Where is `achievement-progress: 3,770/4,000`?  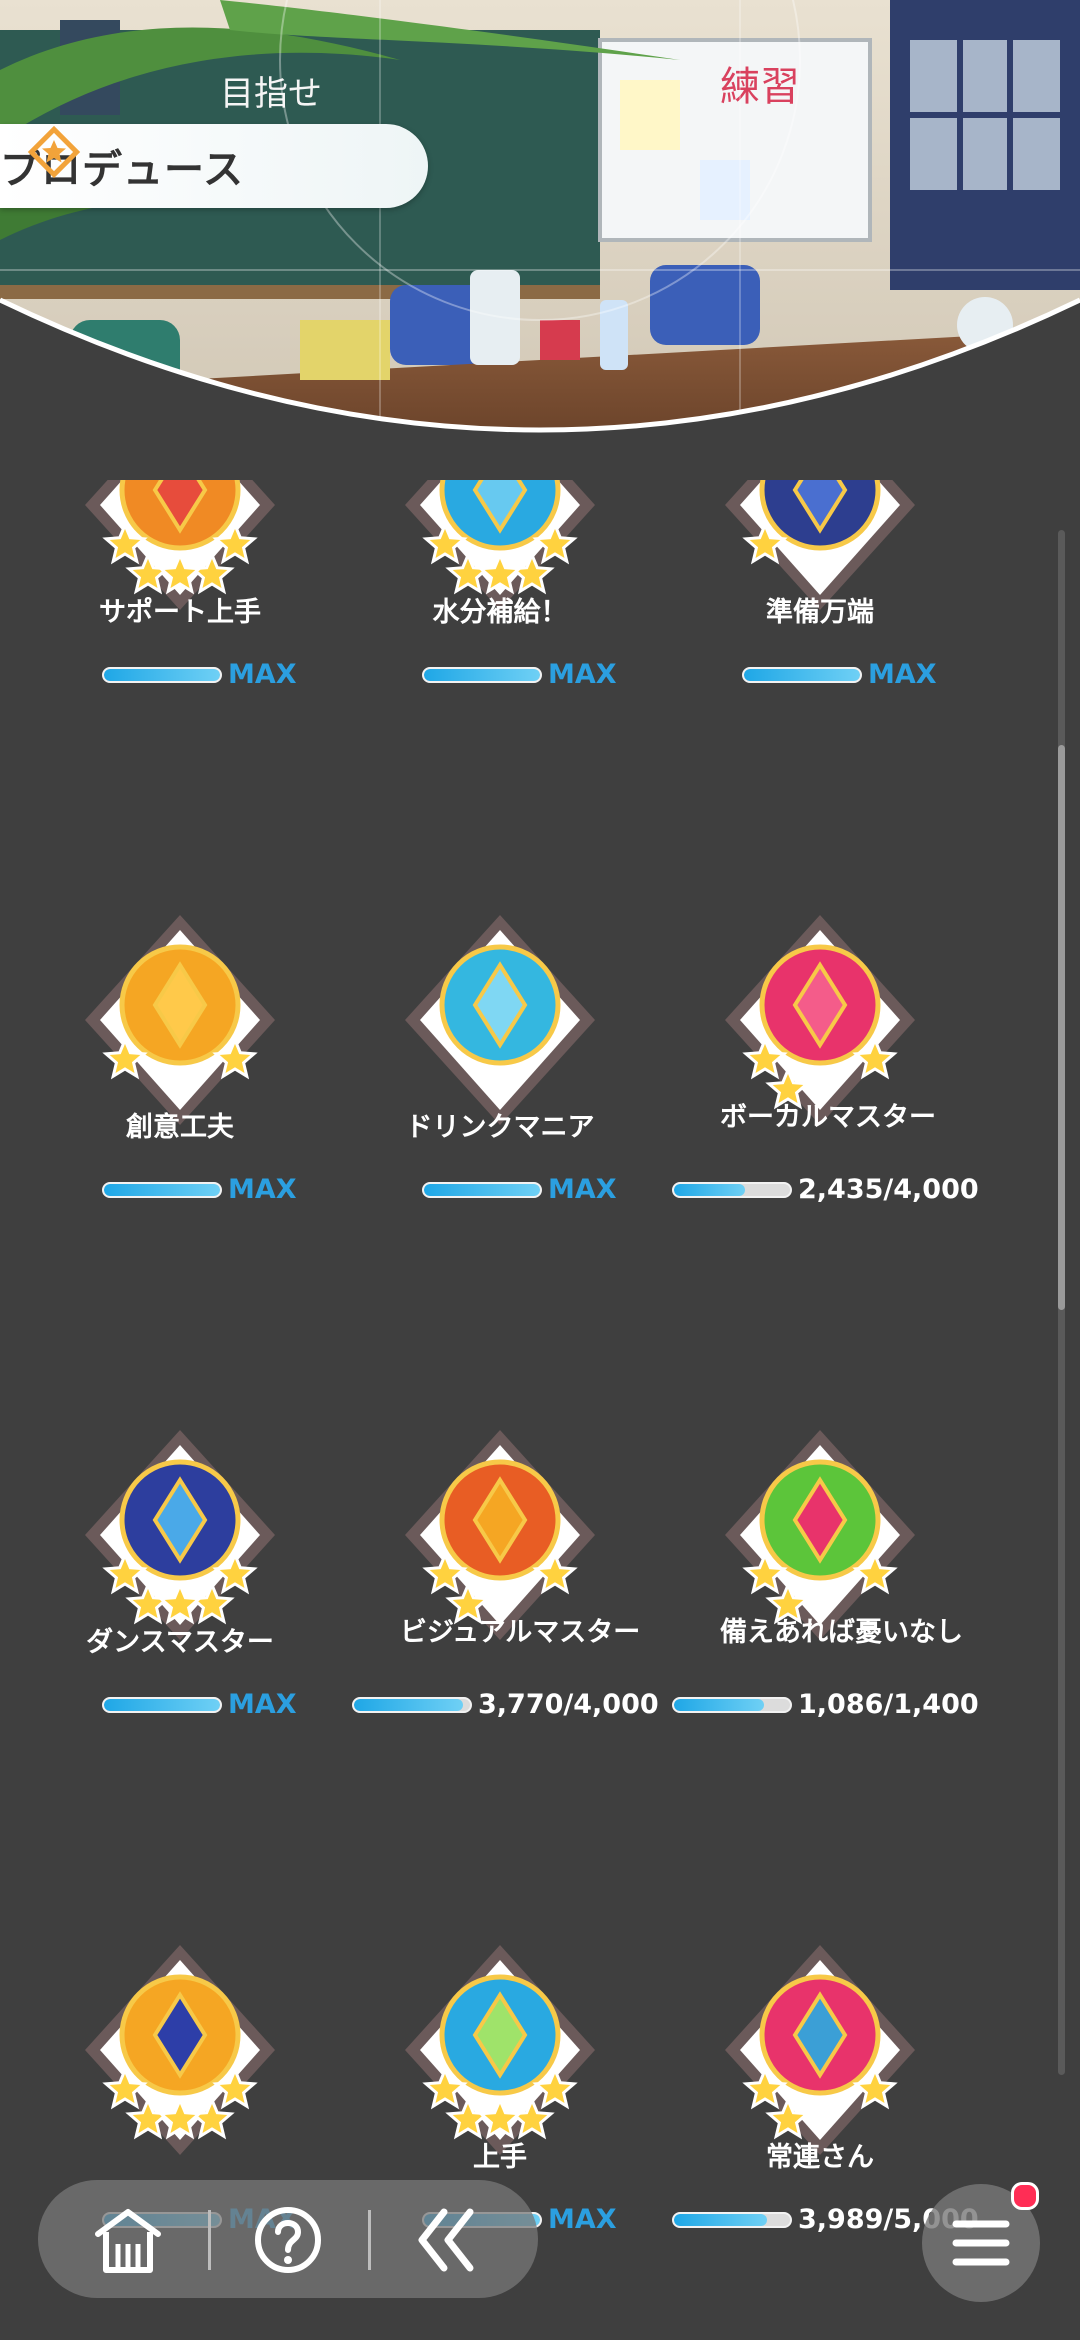 achievement-progress: 3,770/4,000 is located at coordinates (500, 1705).